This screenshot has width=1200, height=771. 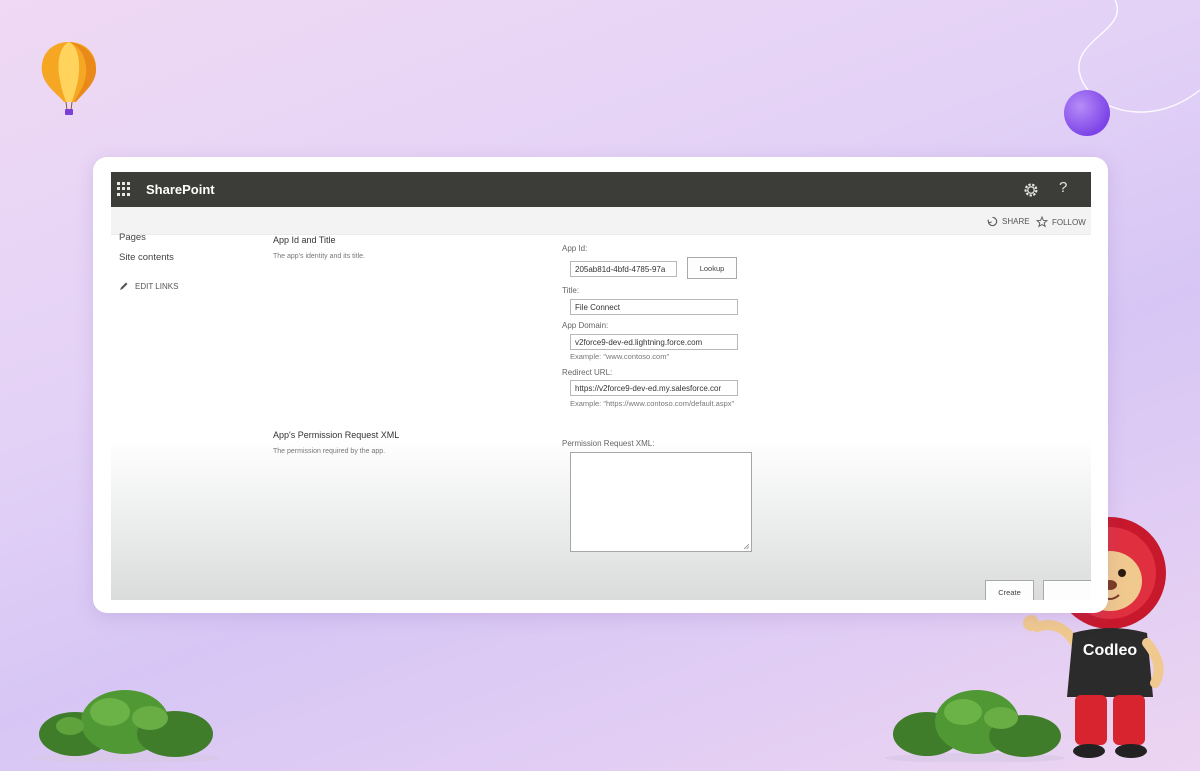 What do you see at coordinates (124, 189) in the screenshot?
I see `app-launcher-icon` at bounding box center [124, 189].